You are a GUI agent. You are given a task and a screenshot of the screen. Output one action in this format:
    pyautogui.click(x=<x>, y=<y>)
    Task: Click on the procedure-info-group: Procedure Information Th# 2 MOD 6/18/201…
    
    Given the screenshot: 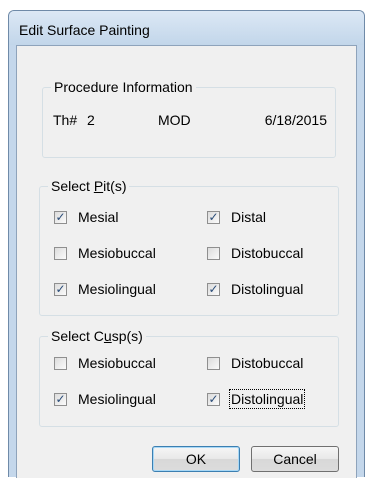 What is the action you would take?
    pyautogui.click(x=189, y=118)
    